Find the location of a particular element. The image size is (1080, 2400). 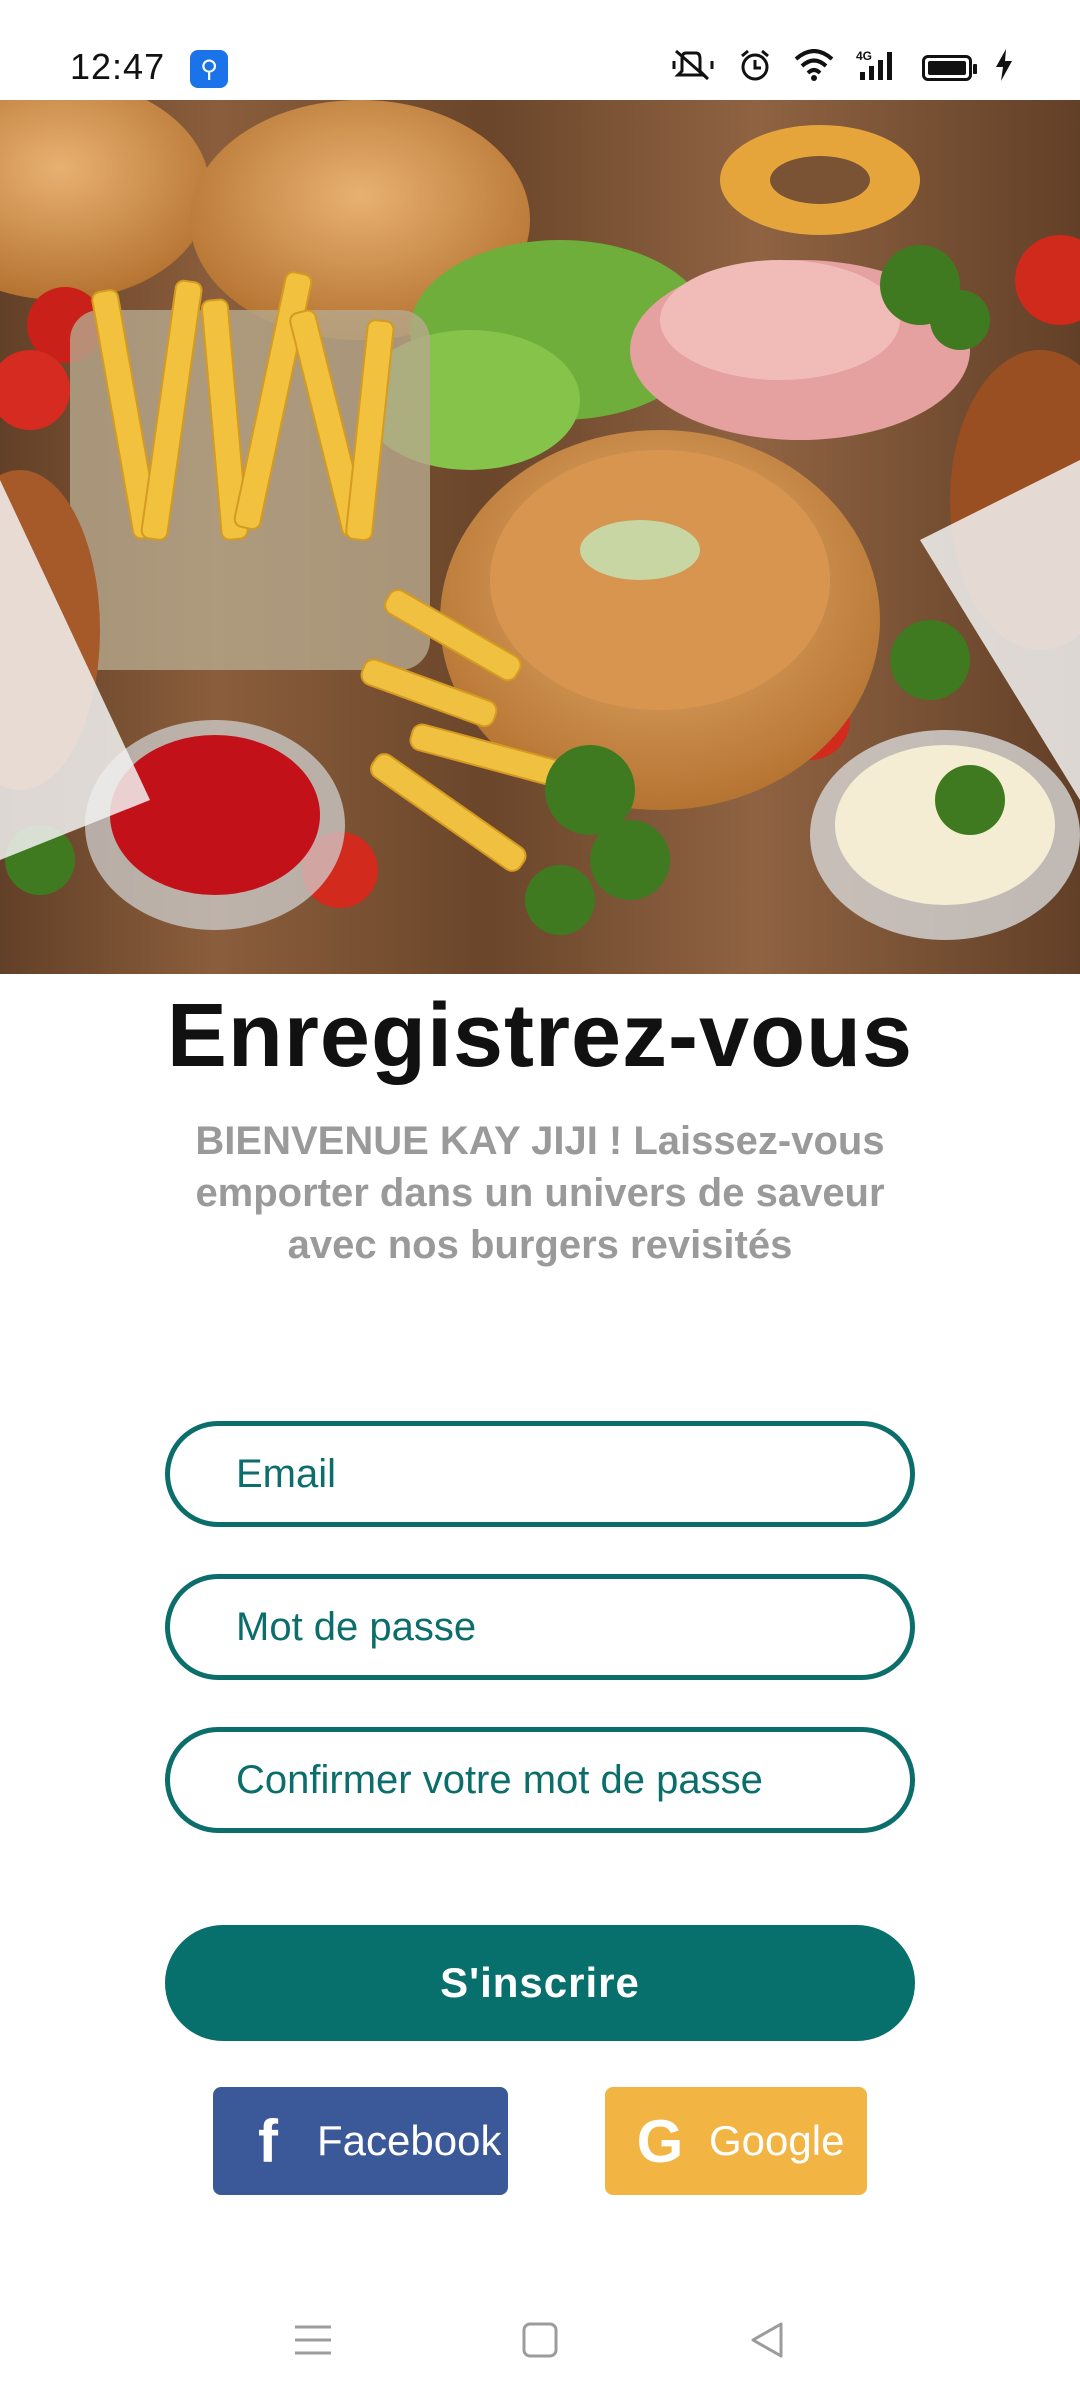

facebook-icon: f is located at coordinates (268, 2141).